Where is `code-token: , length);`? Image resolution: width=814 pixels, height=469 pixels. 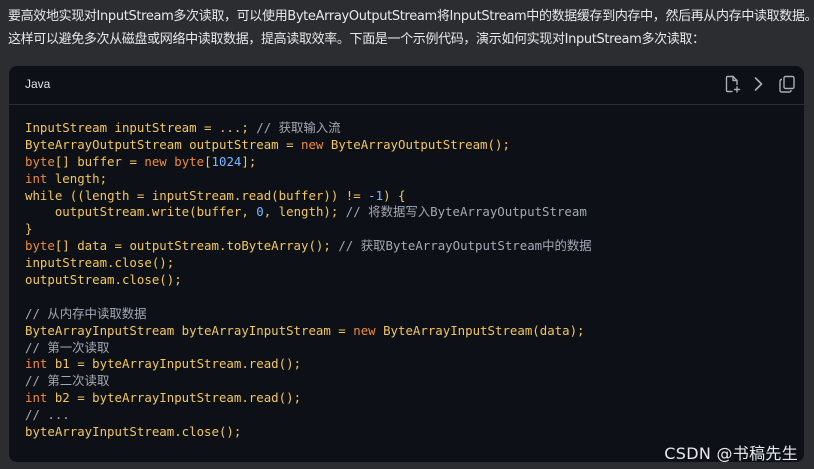 code-token: , length); is located at coordinates (301, 212).